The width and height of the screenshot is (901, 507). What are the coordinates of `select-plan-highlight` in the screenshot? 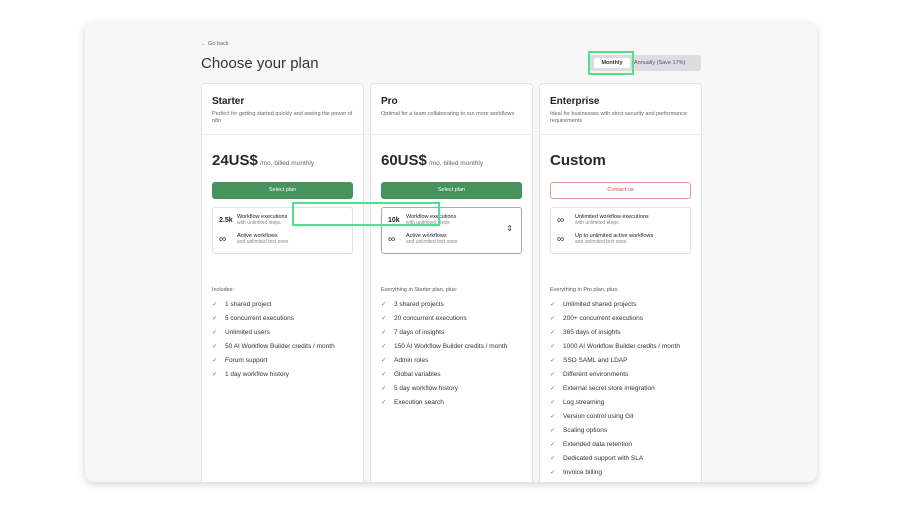 It's located at (366, 214).